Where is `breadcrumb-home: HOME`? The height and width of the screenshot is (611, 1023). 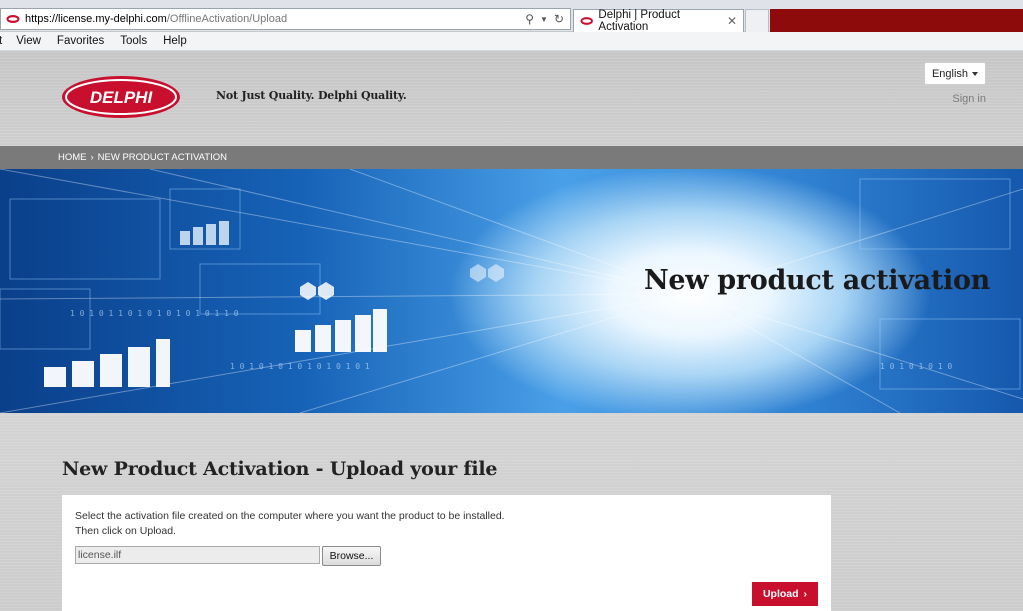
breadcrumb-home: HOME is located at coordinates (72, 157).